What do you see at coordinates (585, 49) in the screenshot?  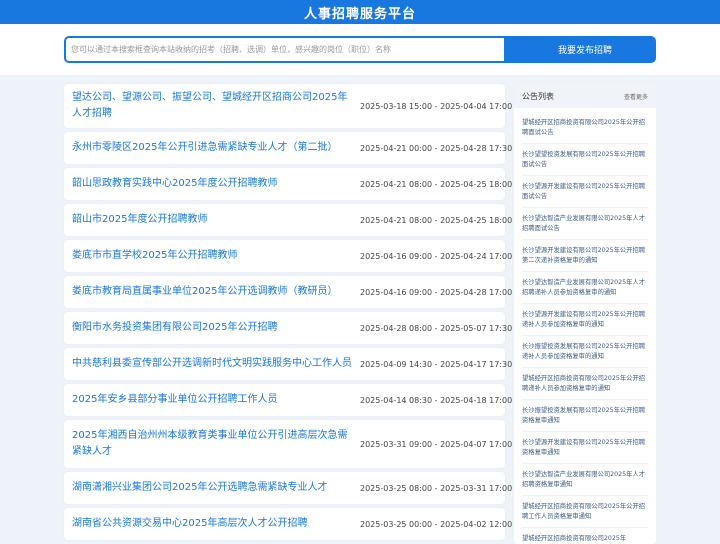 I see `publish-recruitment-button: 我要发布招聘` at bounding box center [585, 49].